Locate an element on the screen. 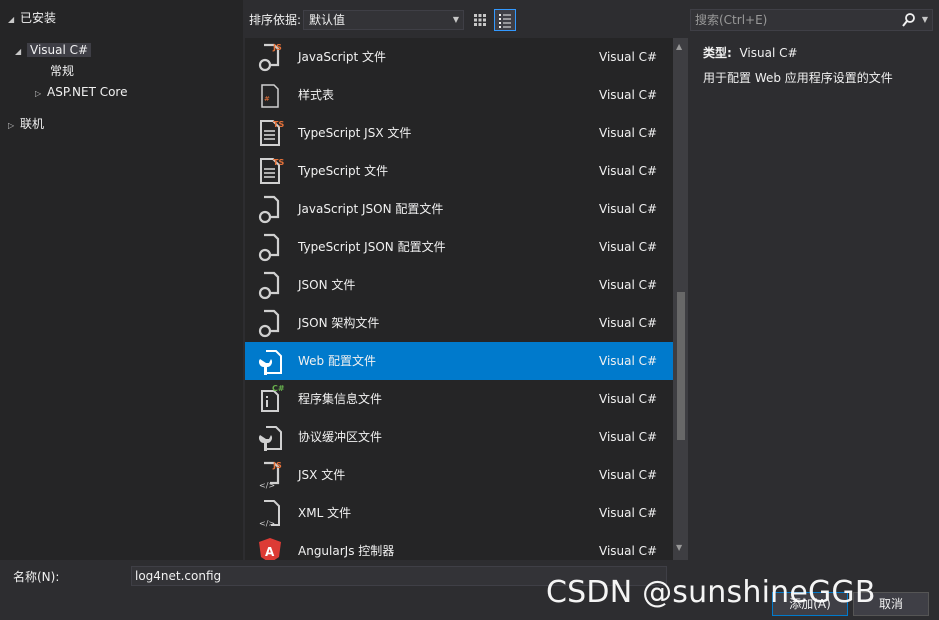  template-name: JSX 文件 is located at coordinates (322, 475).